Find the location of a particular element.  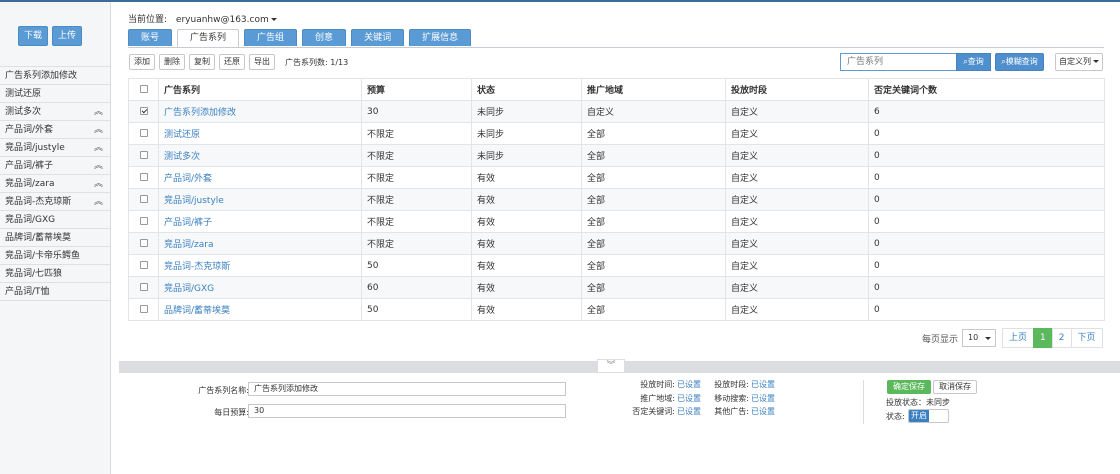

sidebar-item-label: 广告系列添加修改 is located at coordinates (41, 76).